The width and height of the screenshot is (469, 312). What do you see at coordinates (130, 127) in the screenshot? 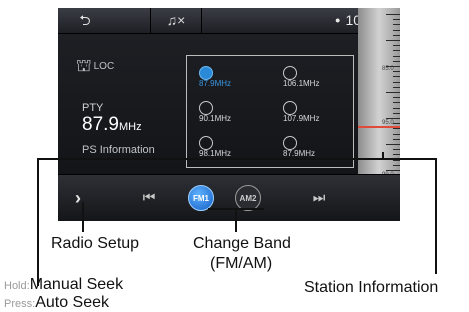
I see `frequency-unit: MHz` at bounding box center [130, 127].